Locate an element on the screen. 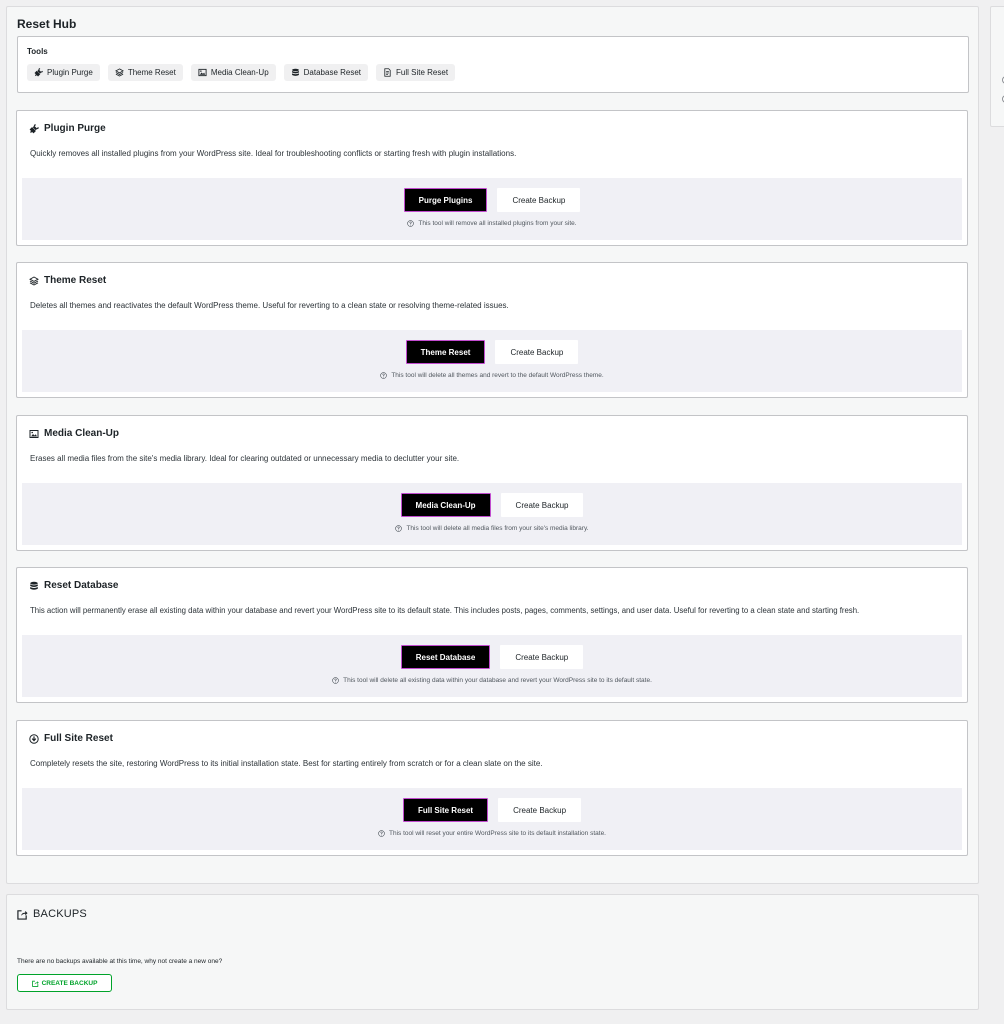  panel-title: Reset Database is located at coordinates (73, 585).